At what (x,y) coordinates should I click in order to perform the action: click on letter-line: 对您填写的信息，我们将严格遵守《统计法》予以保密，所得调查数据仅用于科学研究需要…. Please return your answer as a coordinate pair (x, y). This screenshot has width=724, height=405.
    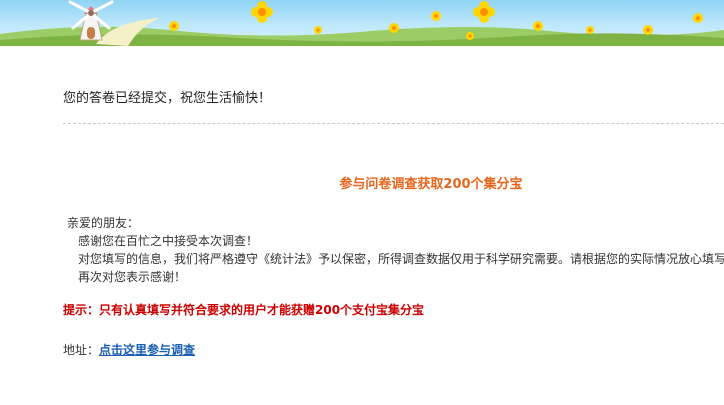
    Looking at the image, I should click on (401, 259).